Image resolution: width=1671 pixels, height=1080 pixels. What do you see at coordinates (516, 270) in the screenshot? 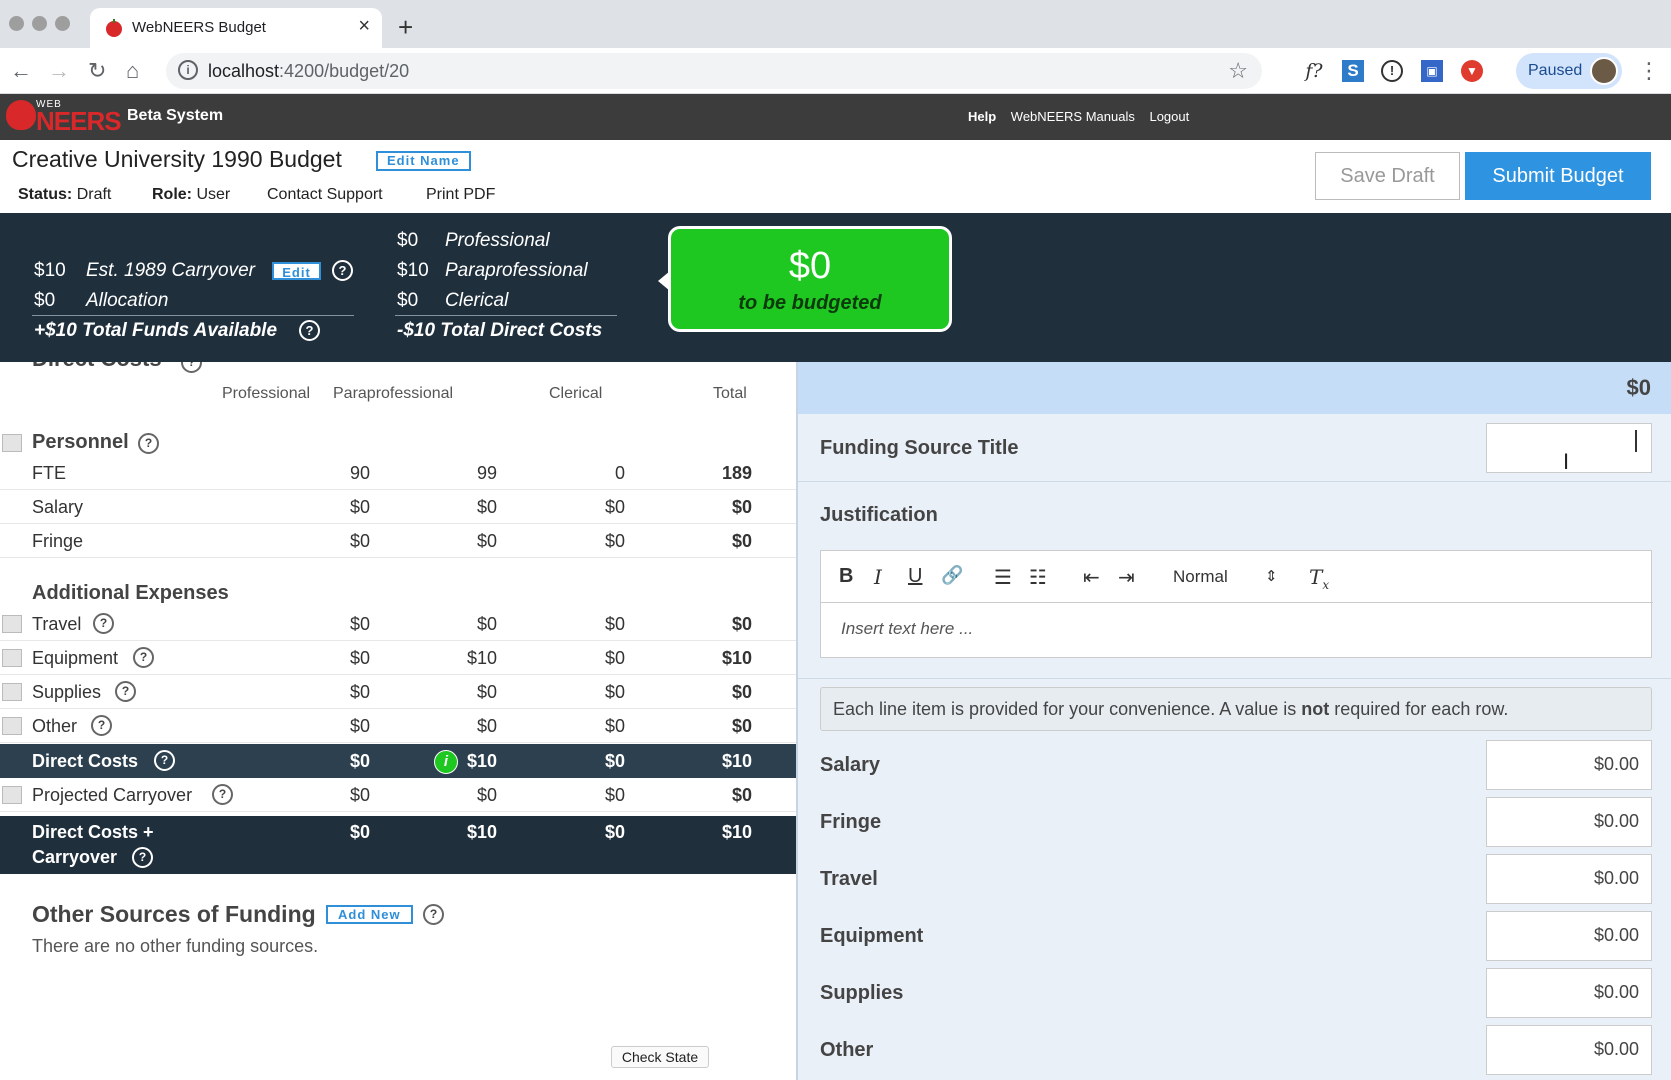
I see `paraprofessional-label: Paraprofessional` at bounding box center [516, 270].